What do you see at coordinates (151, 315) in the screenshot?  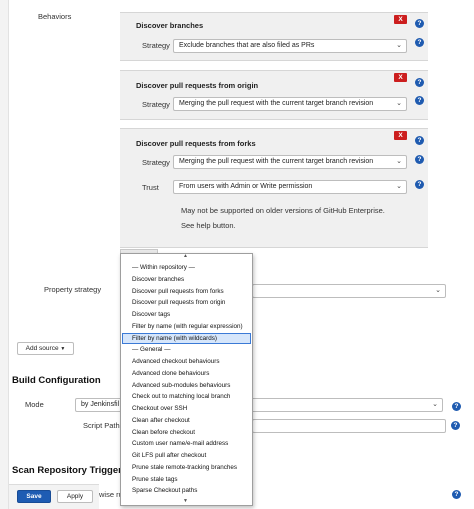 I see `dropdown-item: Discover tags` at bounding box center [151, 315].